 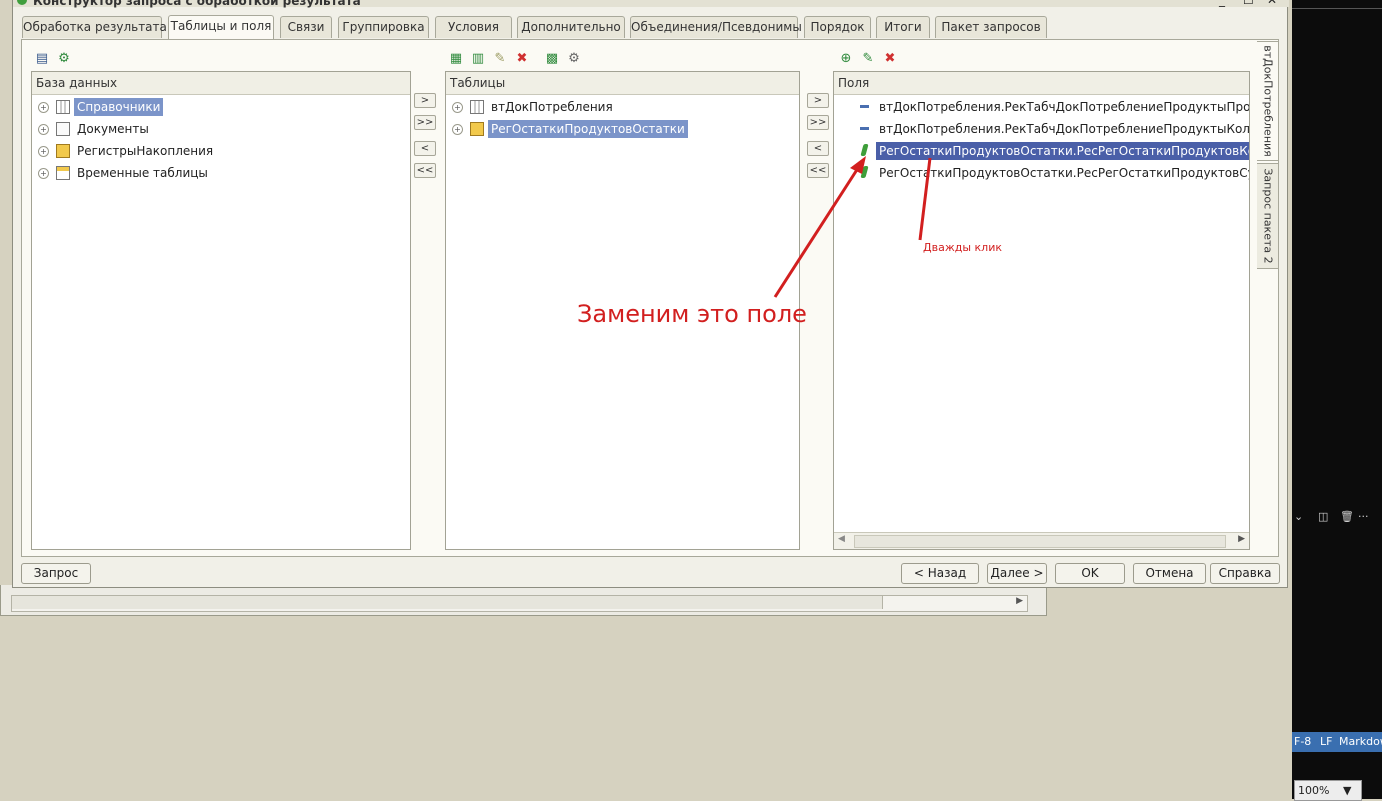 I want to click on annotation-arrows, so click(x=852, y=227).